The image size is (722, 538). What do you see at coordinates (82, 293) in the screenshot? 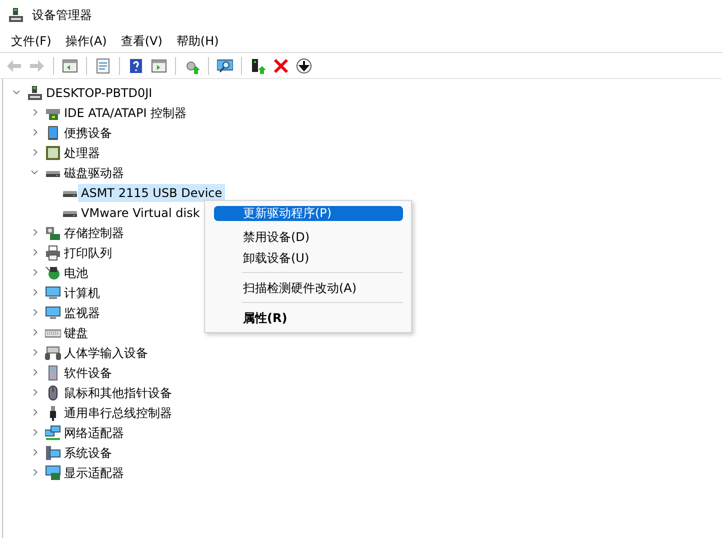
I see `tree-item: 计算机` at bounding box center [82, 293].